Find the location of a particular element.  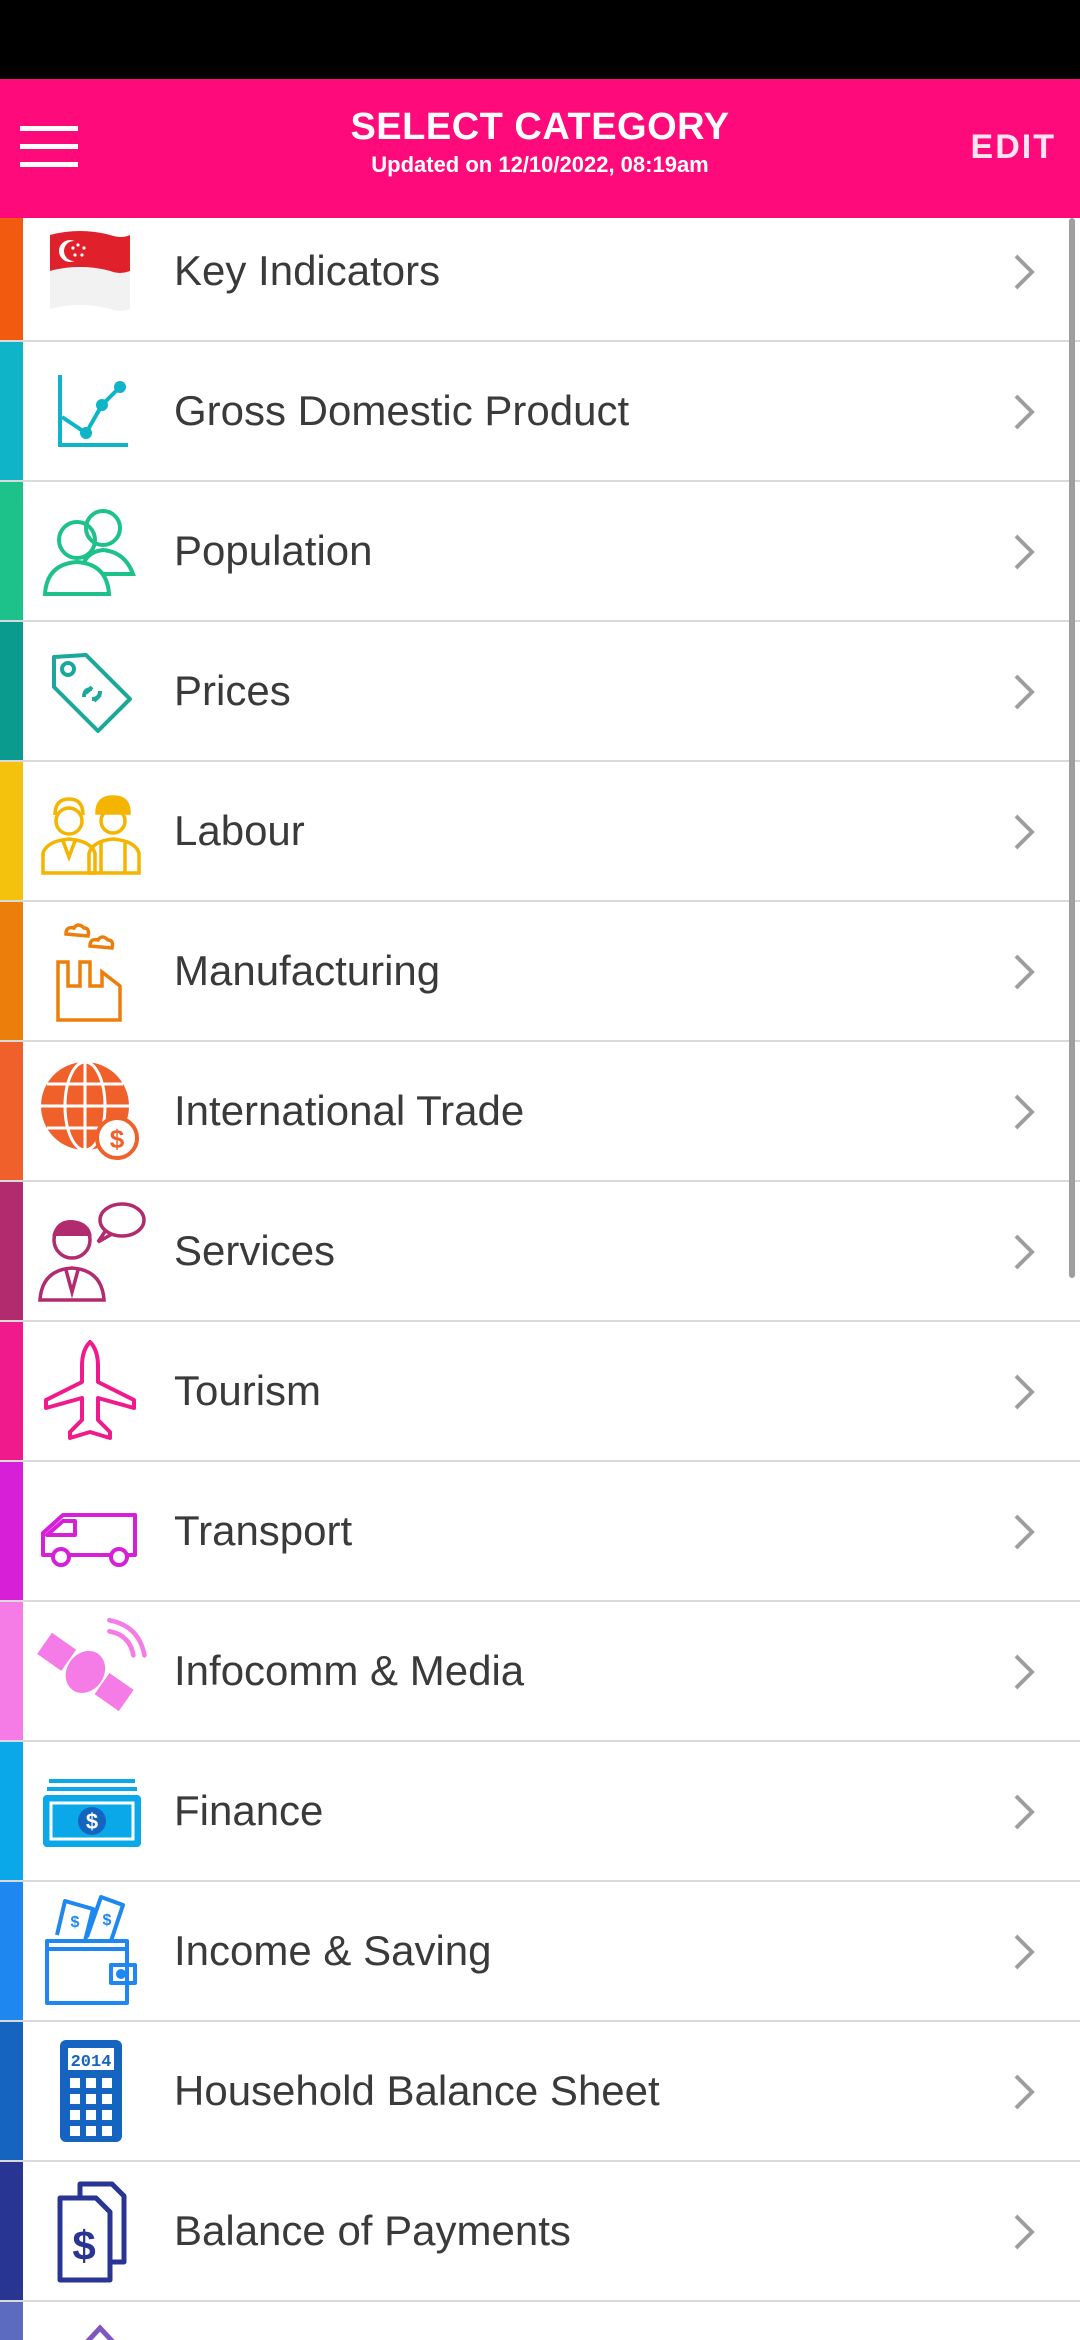

category-label: International Trade is located at coordinates (349, 1110).